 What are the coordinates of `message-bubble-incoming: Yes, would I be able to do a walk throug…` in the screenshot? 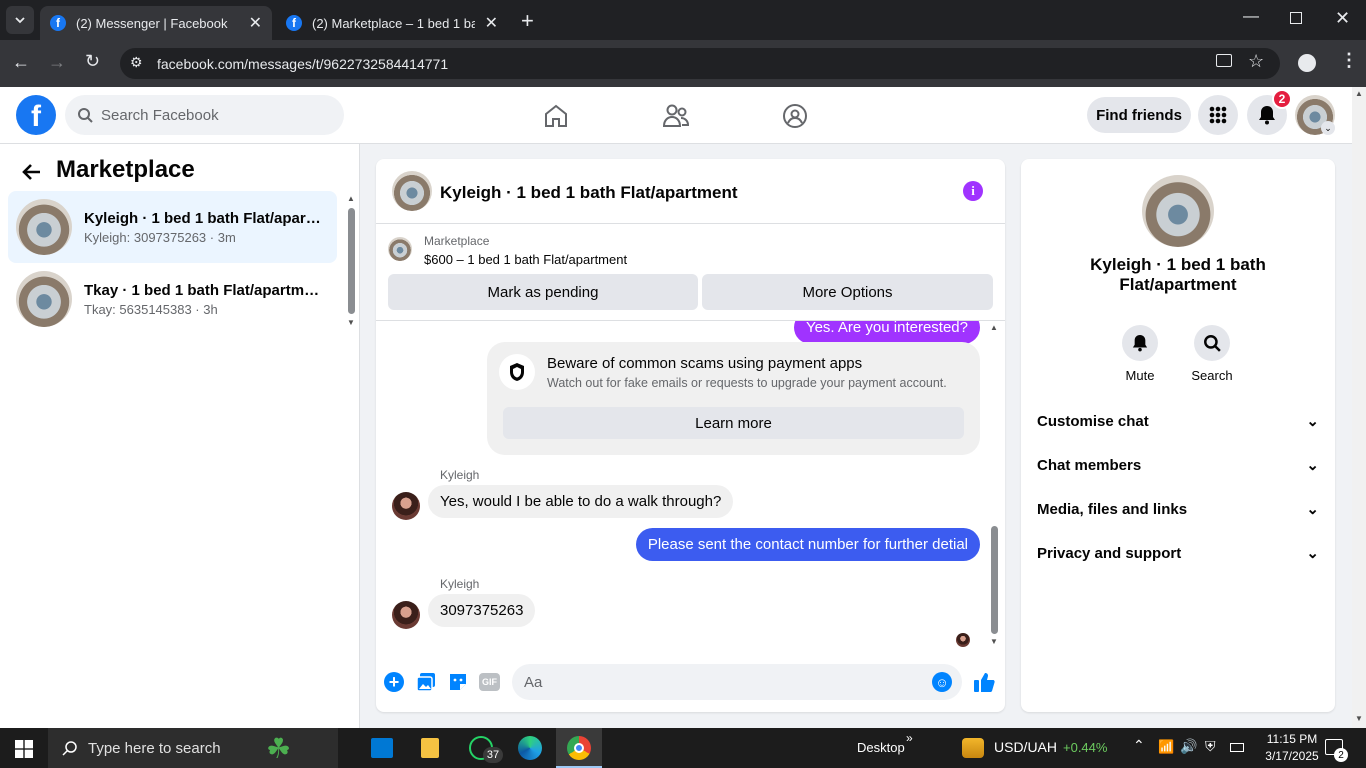 It's located at (581, 501).